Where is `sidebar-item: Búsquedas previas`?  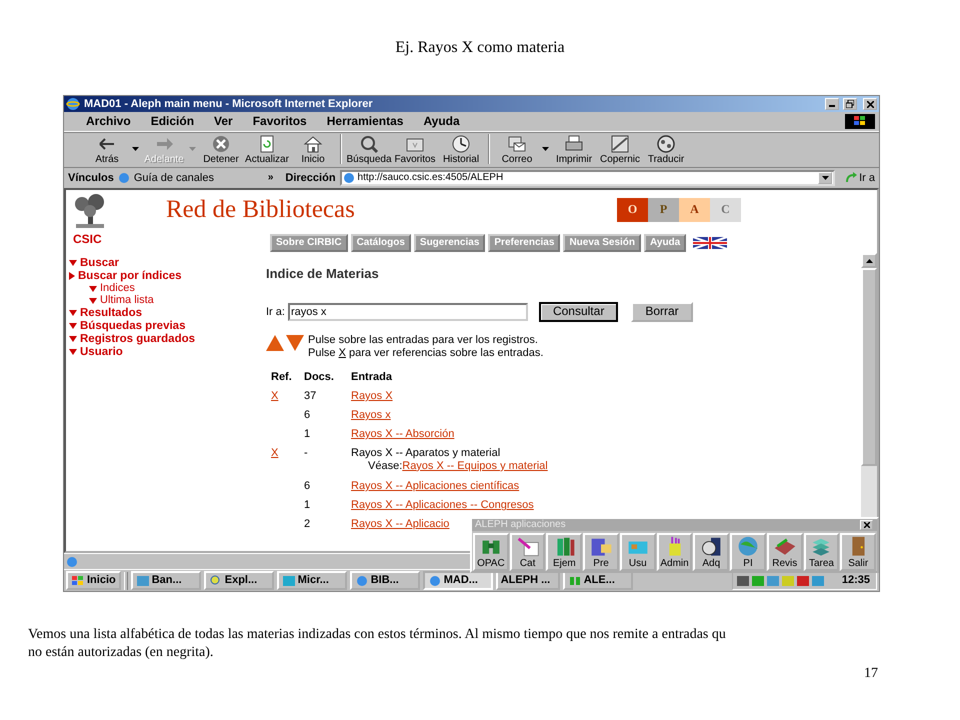 sidebar-item: Búsquedas previas is located at coordinates (167, 326).